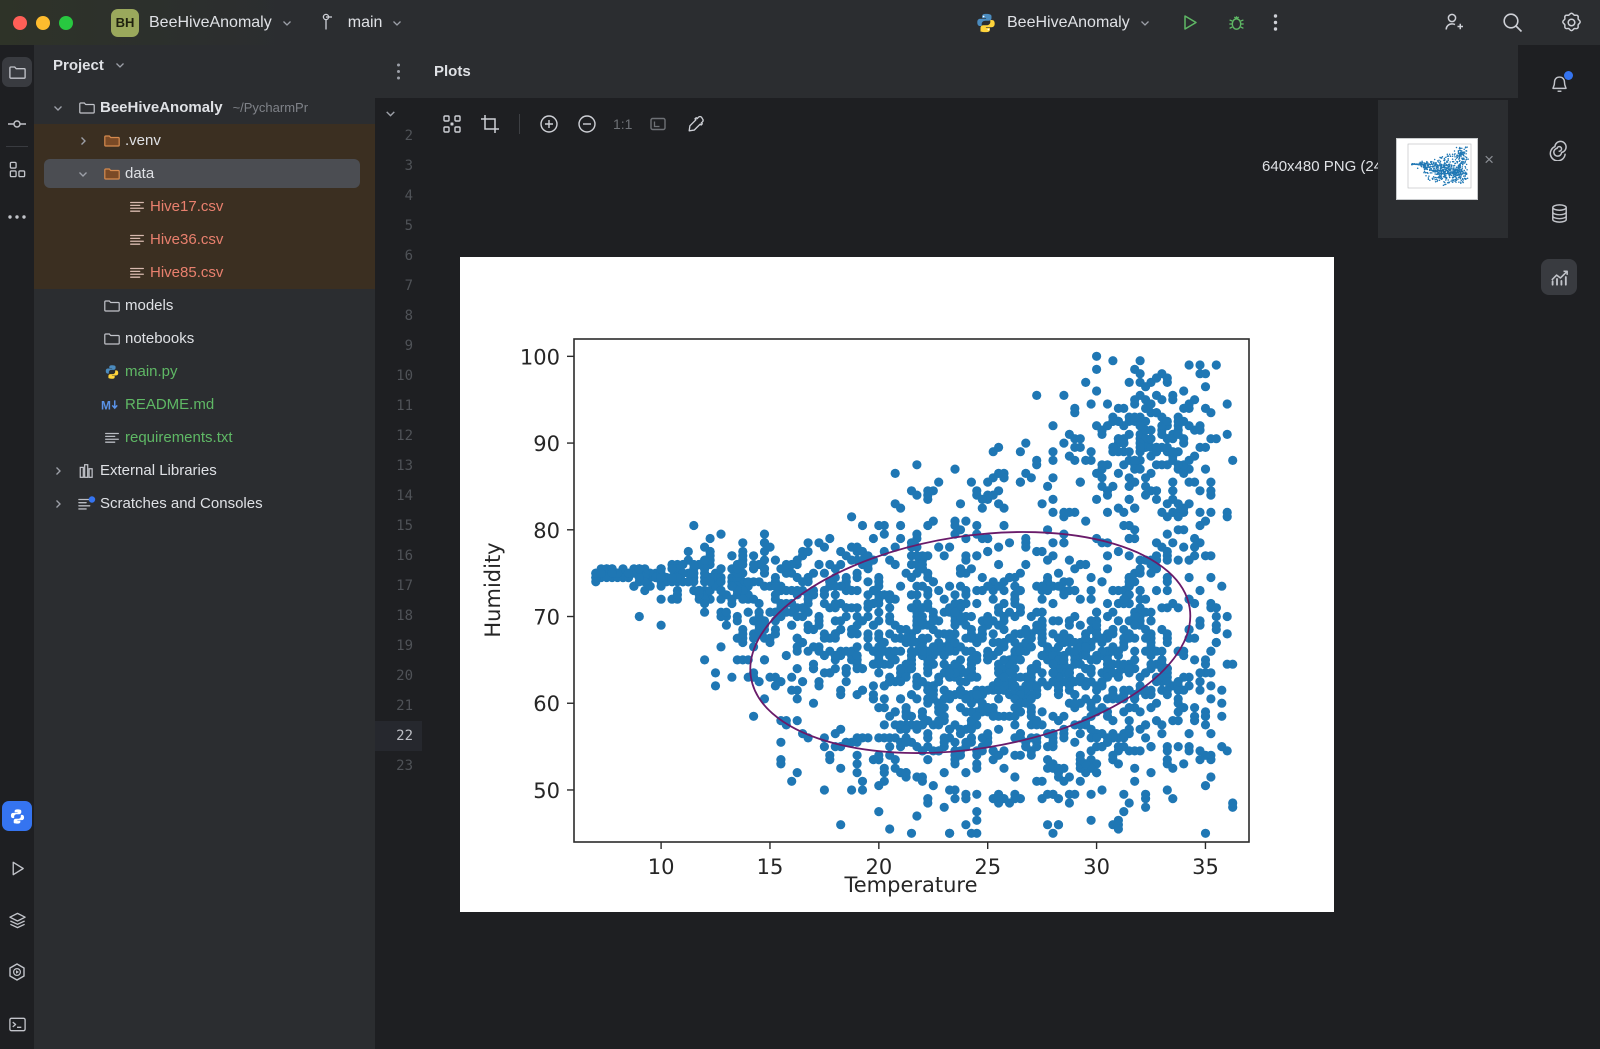 This screenshot has height=1049, width=1600. I want to click on line-number: 5, so click(408, 226).